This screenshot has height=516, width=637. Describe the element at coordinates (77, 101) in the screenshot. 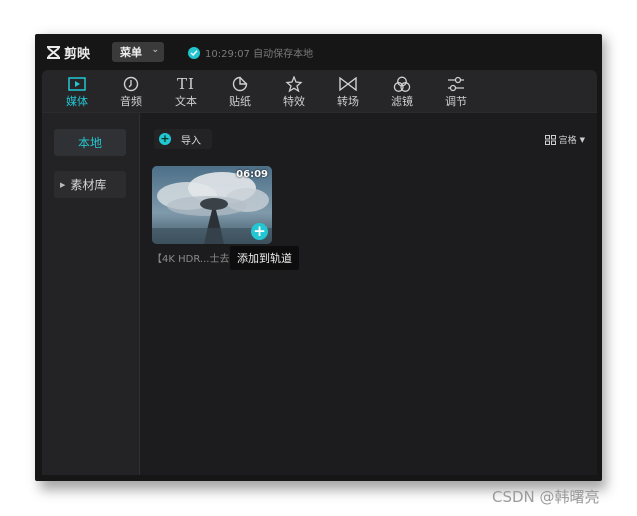

I see `tab-label: 媒体` at that location.